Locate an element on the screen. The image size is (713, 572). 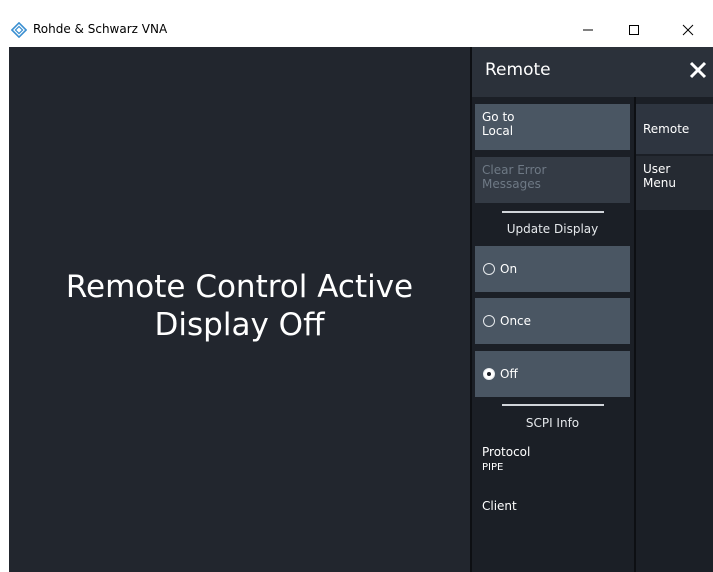
radio-off: Off is located at coordinates (552, 374).